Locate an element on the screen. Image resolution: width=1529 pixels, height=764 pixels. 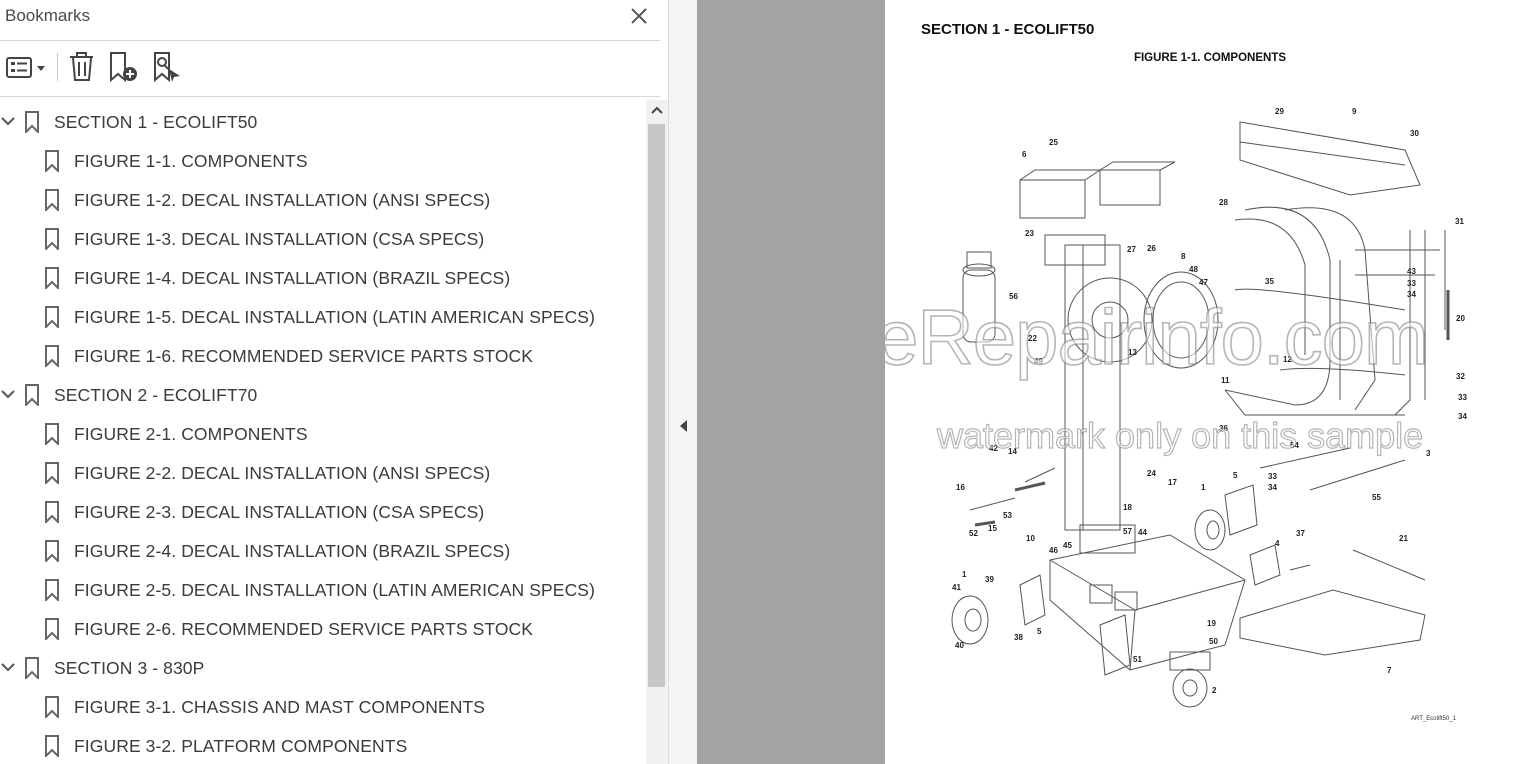
svg-text: 9 is located at coordinates (1354, 111).